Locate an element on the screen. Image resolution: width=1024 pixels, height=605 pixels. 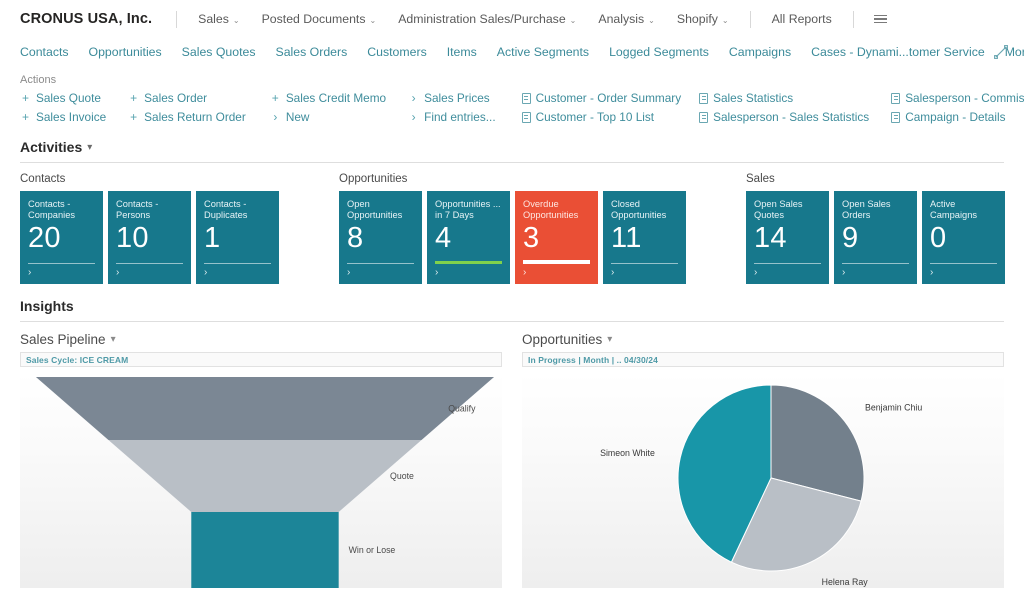
pie-label-benjamin-chiu: Benjamin Chiu is located at coordinates (893, 408).